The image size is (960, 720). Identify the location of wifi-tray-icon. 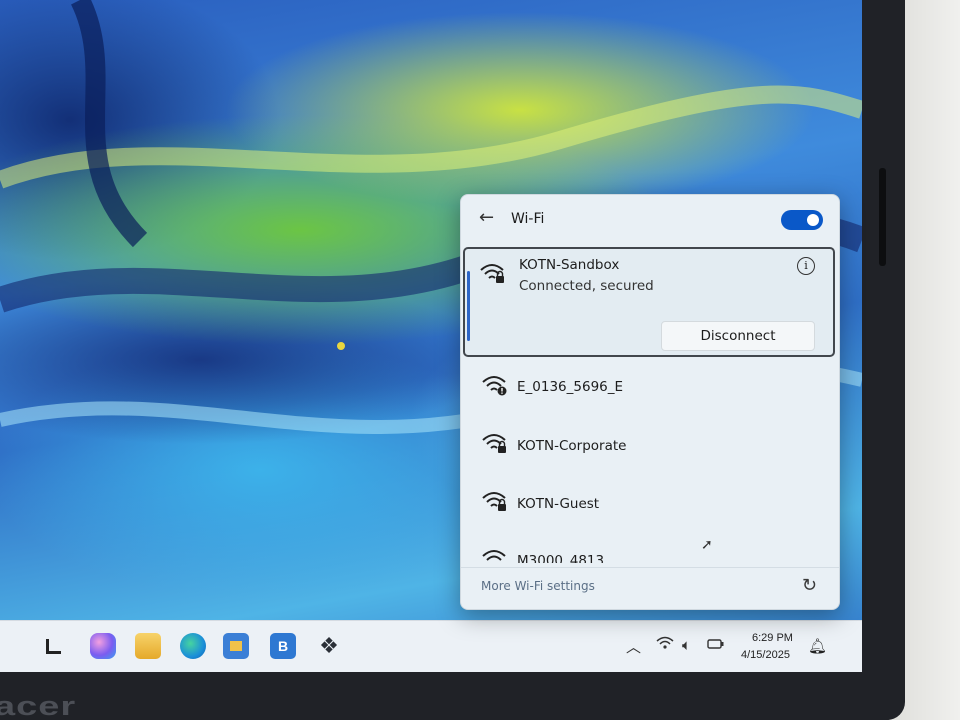
(665, 645).